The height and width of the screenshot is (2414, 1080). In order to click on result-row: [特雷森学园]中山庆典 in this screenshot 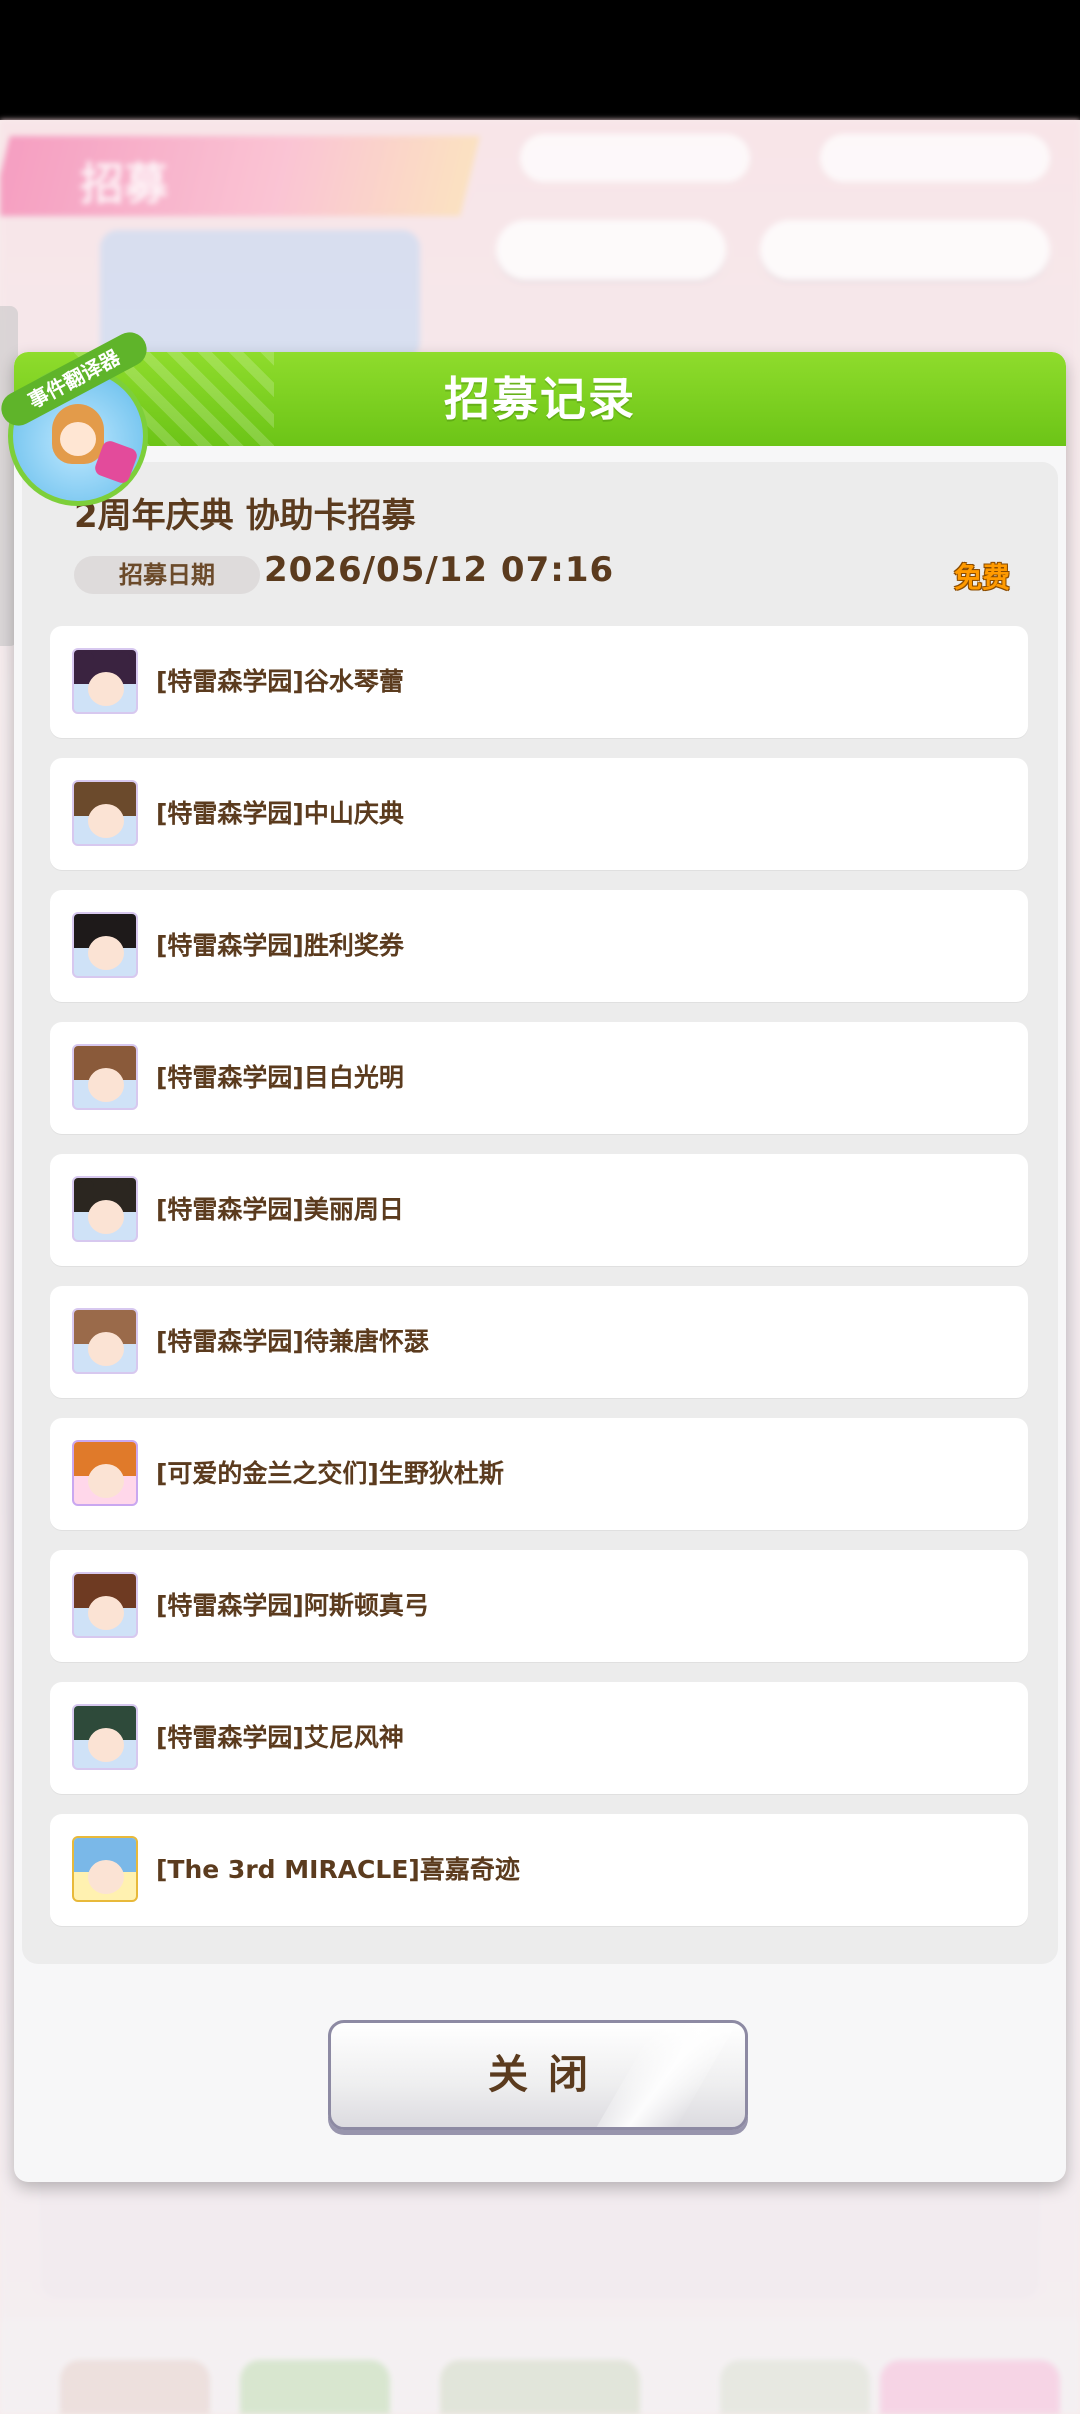, I will do `click(539, 814)`.